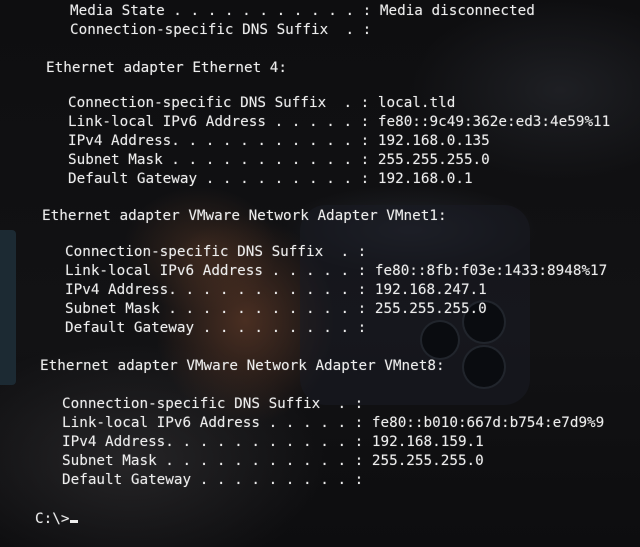 The width and height of the screenshot is (640, 547). Describe the element at coordinates (74, 521) in the screenshot. I see `text-cursor` at that location.